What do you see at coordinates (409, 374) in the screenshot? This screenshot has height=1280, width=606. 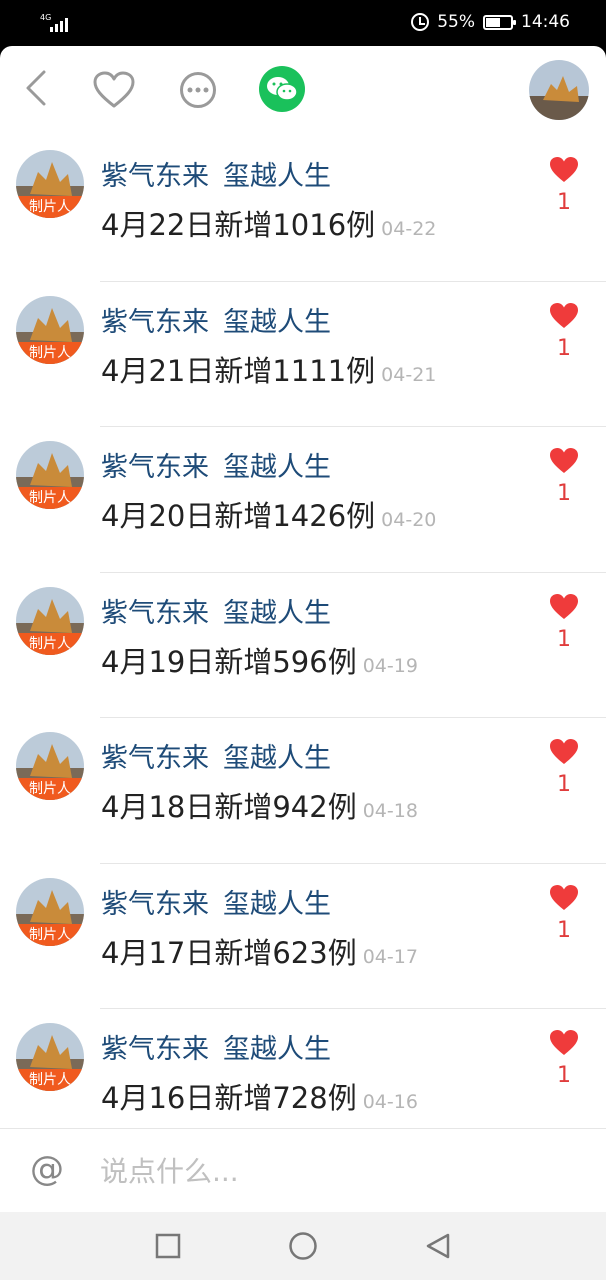 I see `comment-date: 04-21` at bounding box center [409, 374].